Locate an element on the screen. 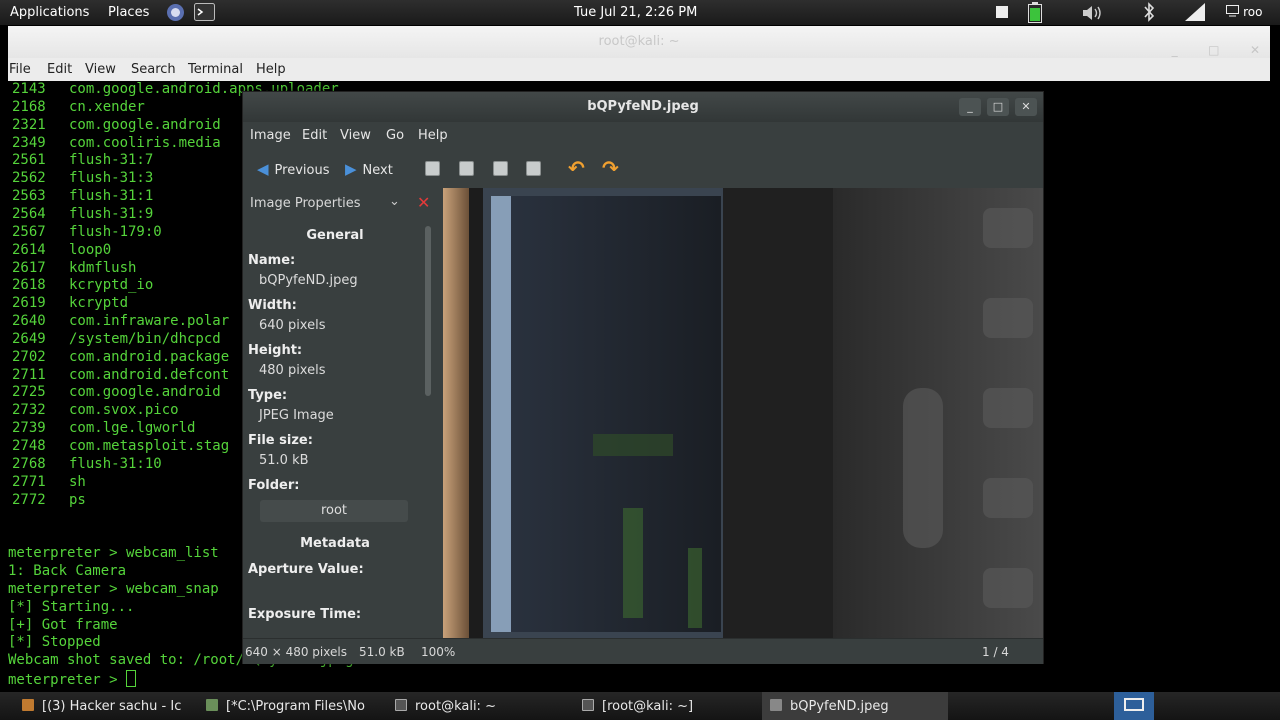 This screenshot has width=1280, height=720. process-name: flush-31:9 is located at coordinates (111, 213).